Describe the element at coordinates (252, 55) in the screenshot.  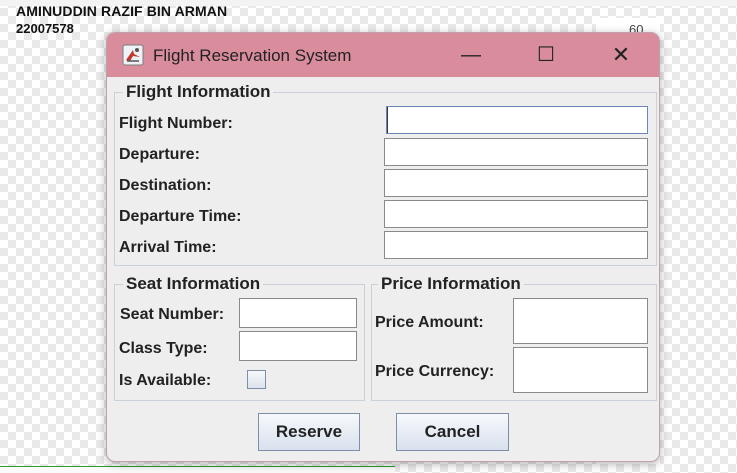
I see `window-title: Flight Reservation System` at that location.